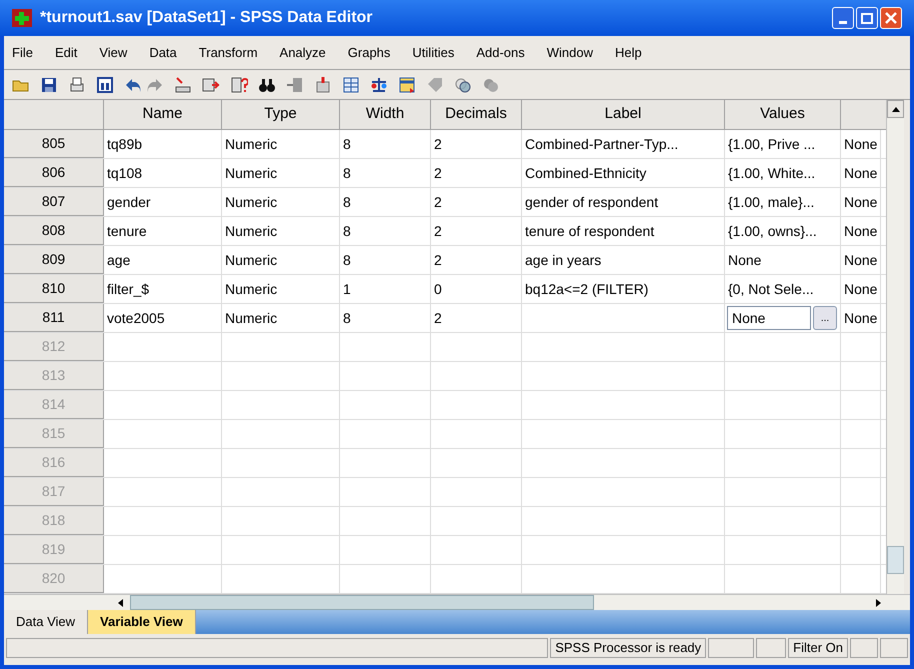 The height and width of the screenshot is (669, 914). What do you see at coordinates (769, 318) in the screenshot?
I see `values-field: None` at bounding box center [769, 318].